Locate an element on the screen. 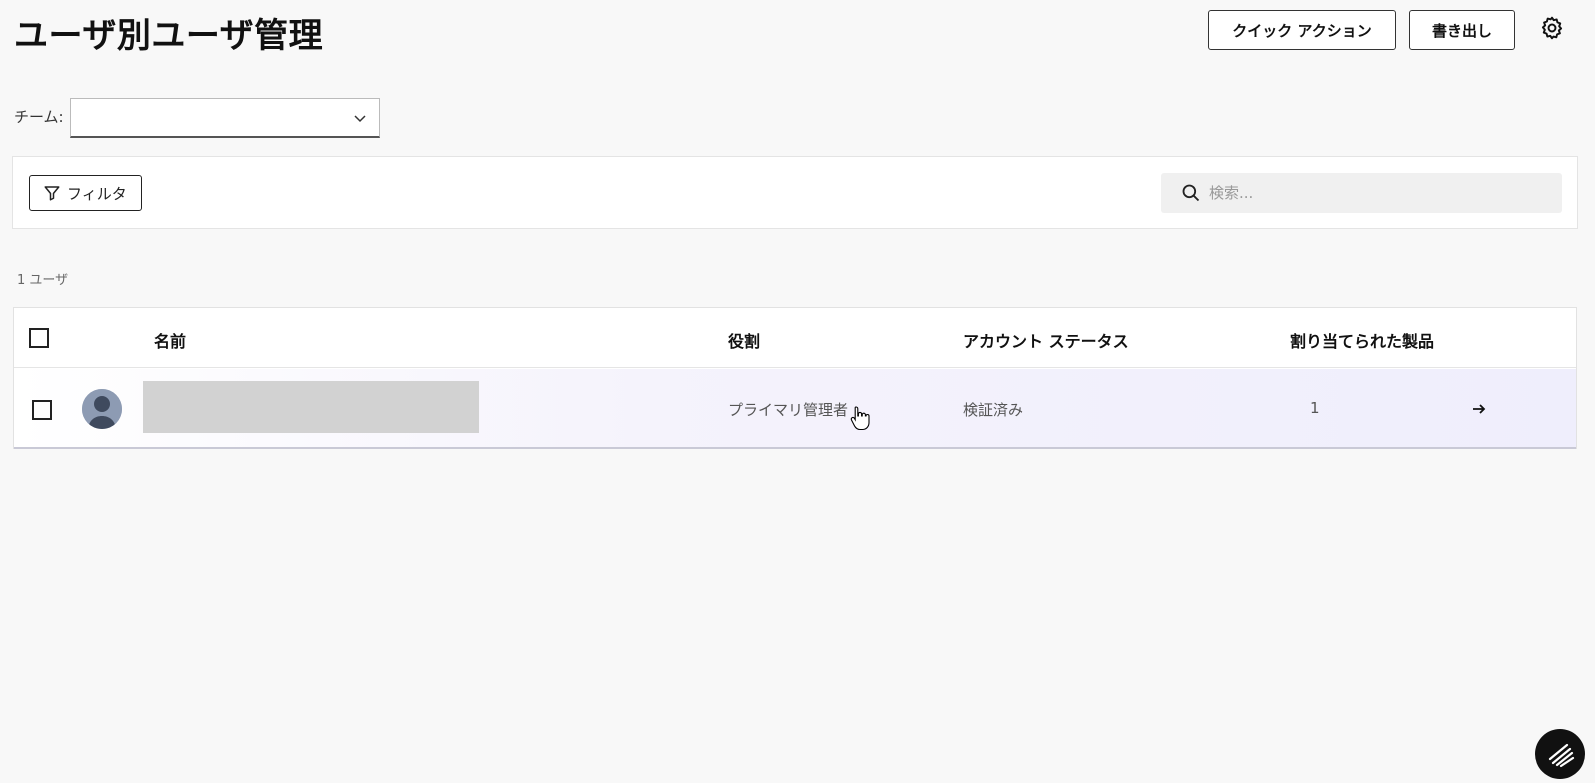 The image size is (1595, 783). column-header-role: 役割 is located at coordinates (744, 340).